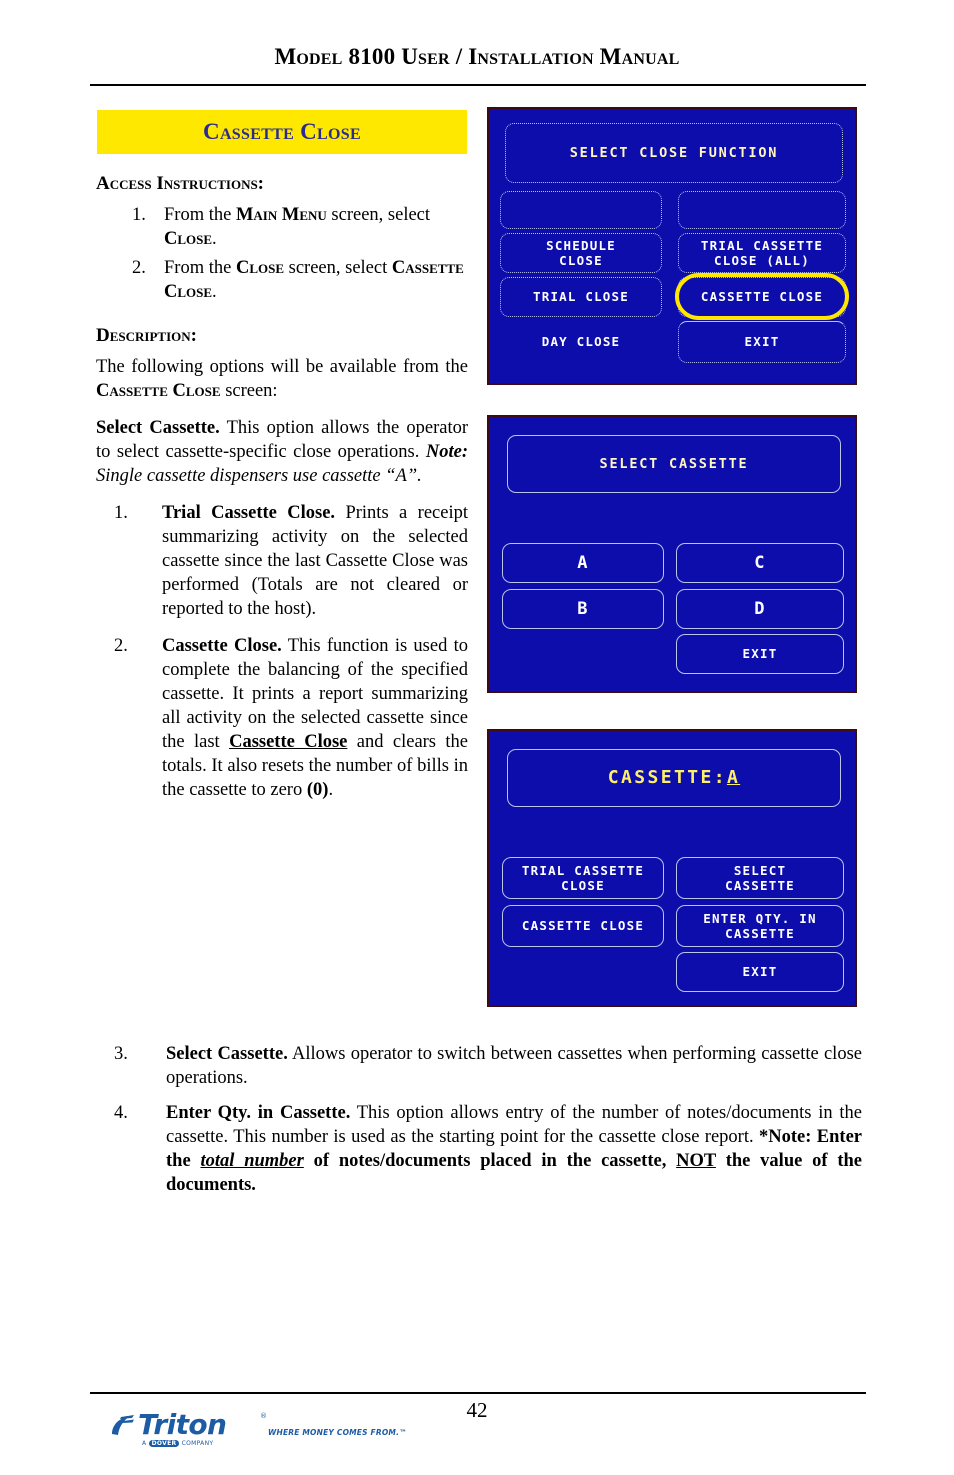  I want to click on option-2-label: Cassette Close., so click(222, 646).